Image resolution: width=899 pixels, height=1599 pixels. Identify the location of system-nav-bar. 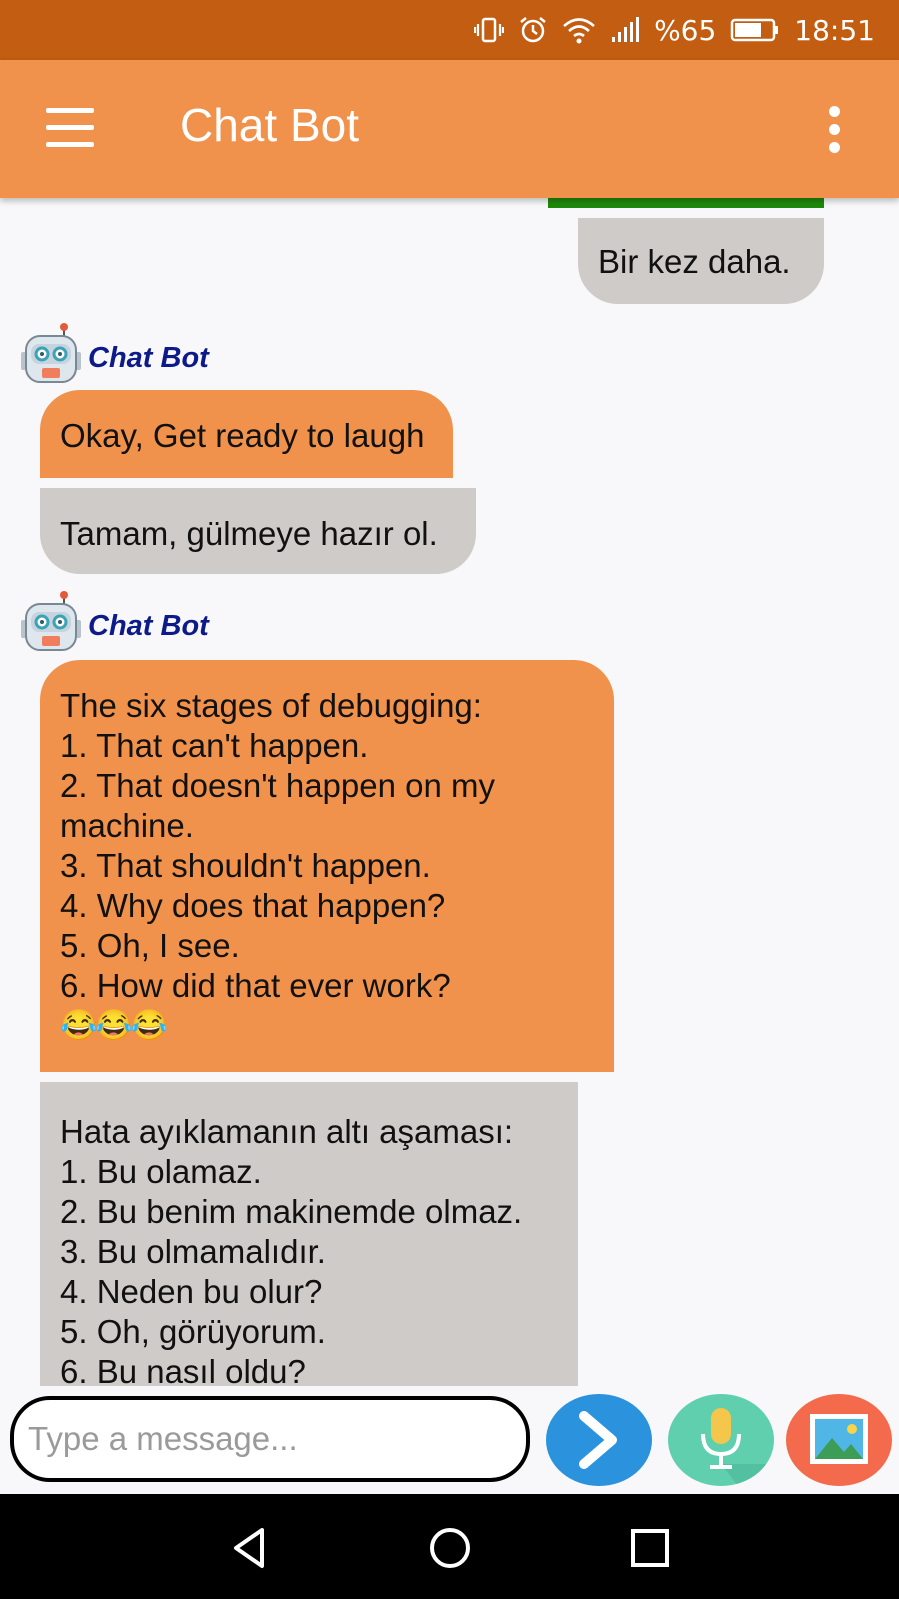
(449, 1546).